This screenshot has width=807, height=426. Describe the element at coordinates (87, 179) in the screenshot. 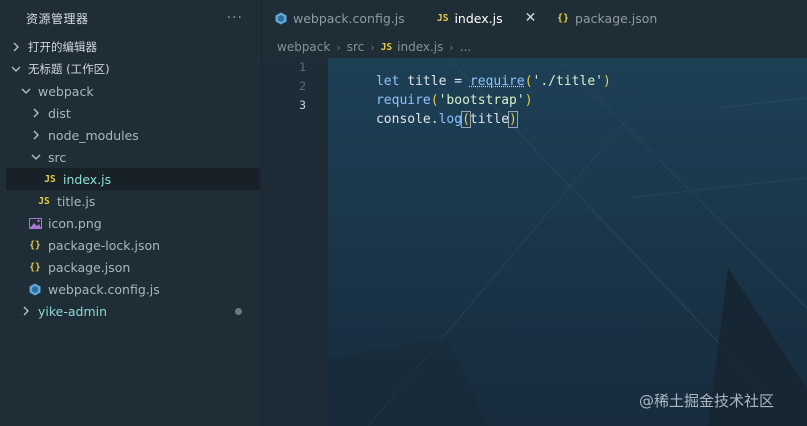

I see `file-label: index.js` at that location.